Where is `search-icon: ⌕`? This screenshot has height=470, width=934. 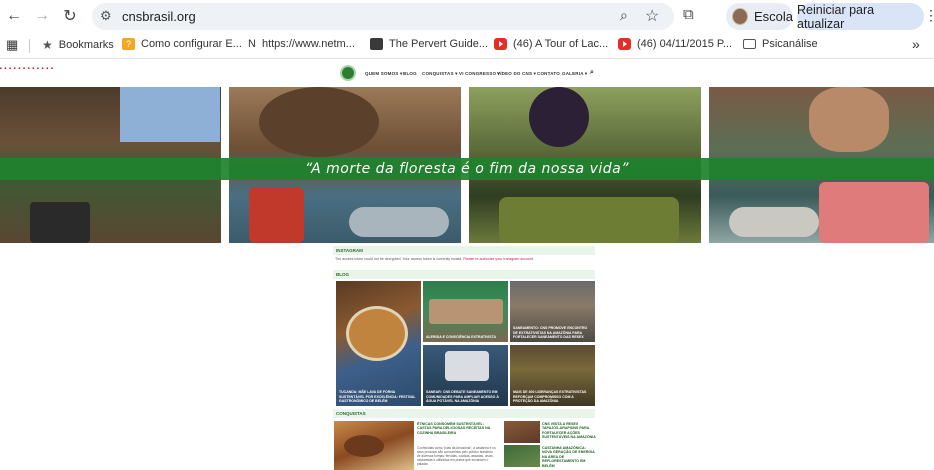 search-icon: ⌕ is located at coordinates (592, 73).